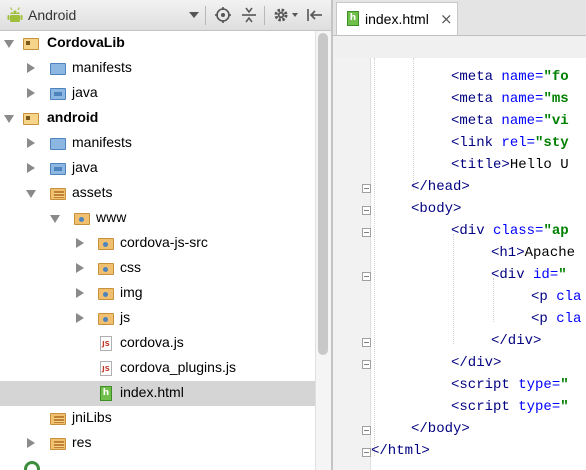 The width and height of the screenshot is (586, 470). I want to click on tree-item-www: www, so click(157, 218).